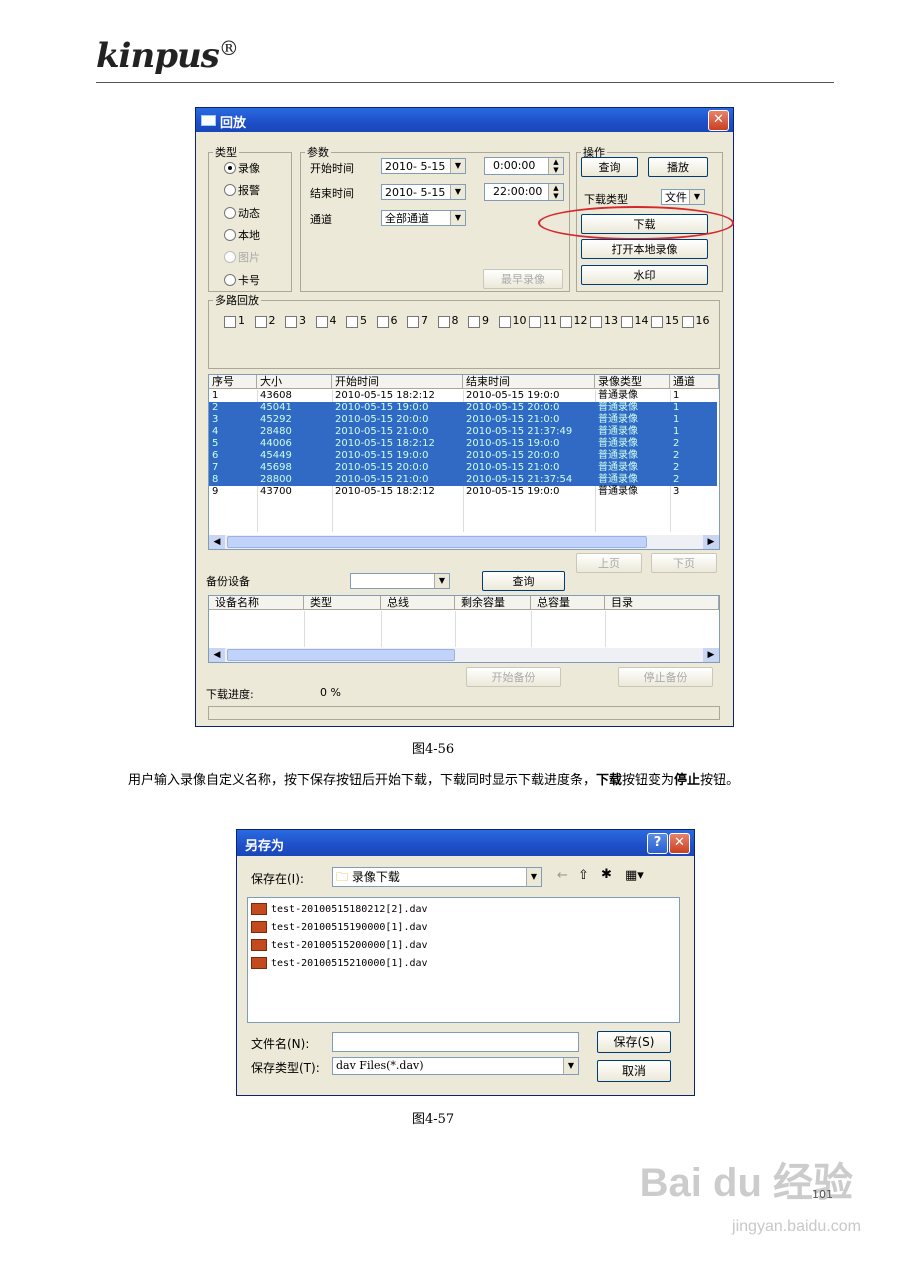  I want to click on column-header: 总线, so click(418, 603).